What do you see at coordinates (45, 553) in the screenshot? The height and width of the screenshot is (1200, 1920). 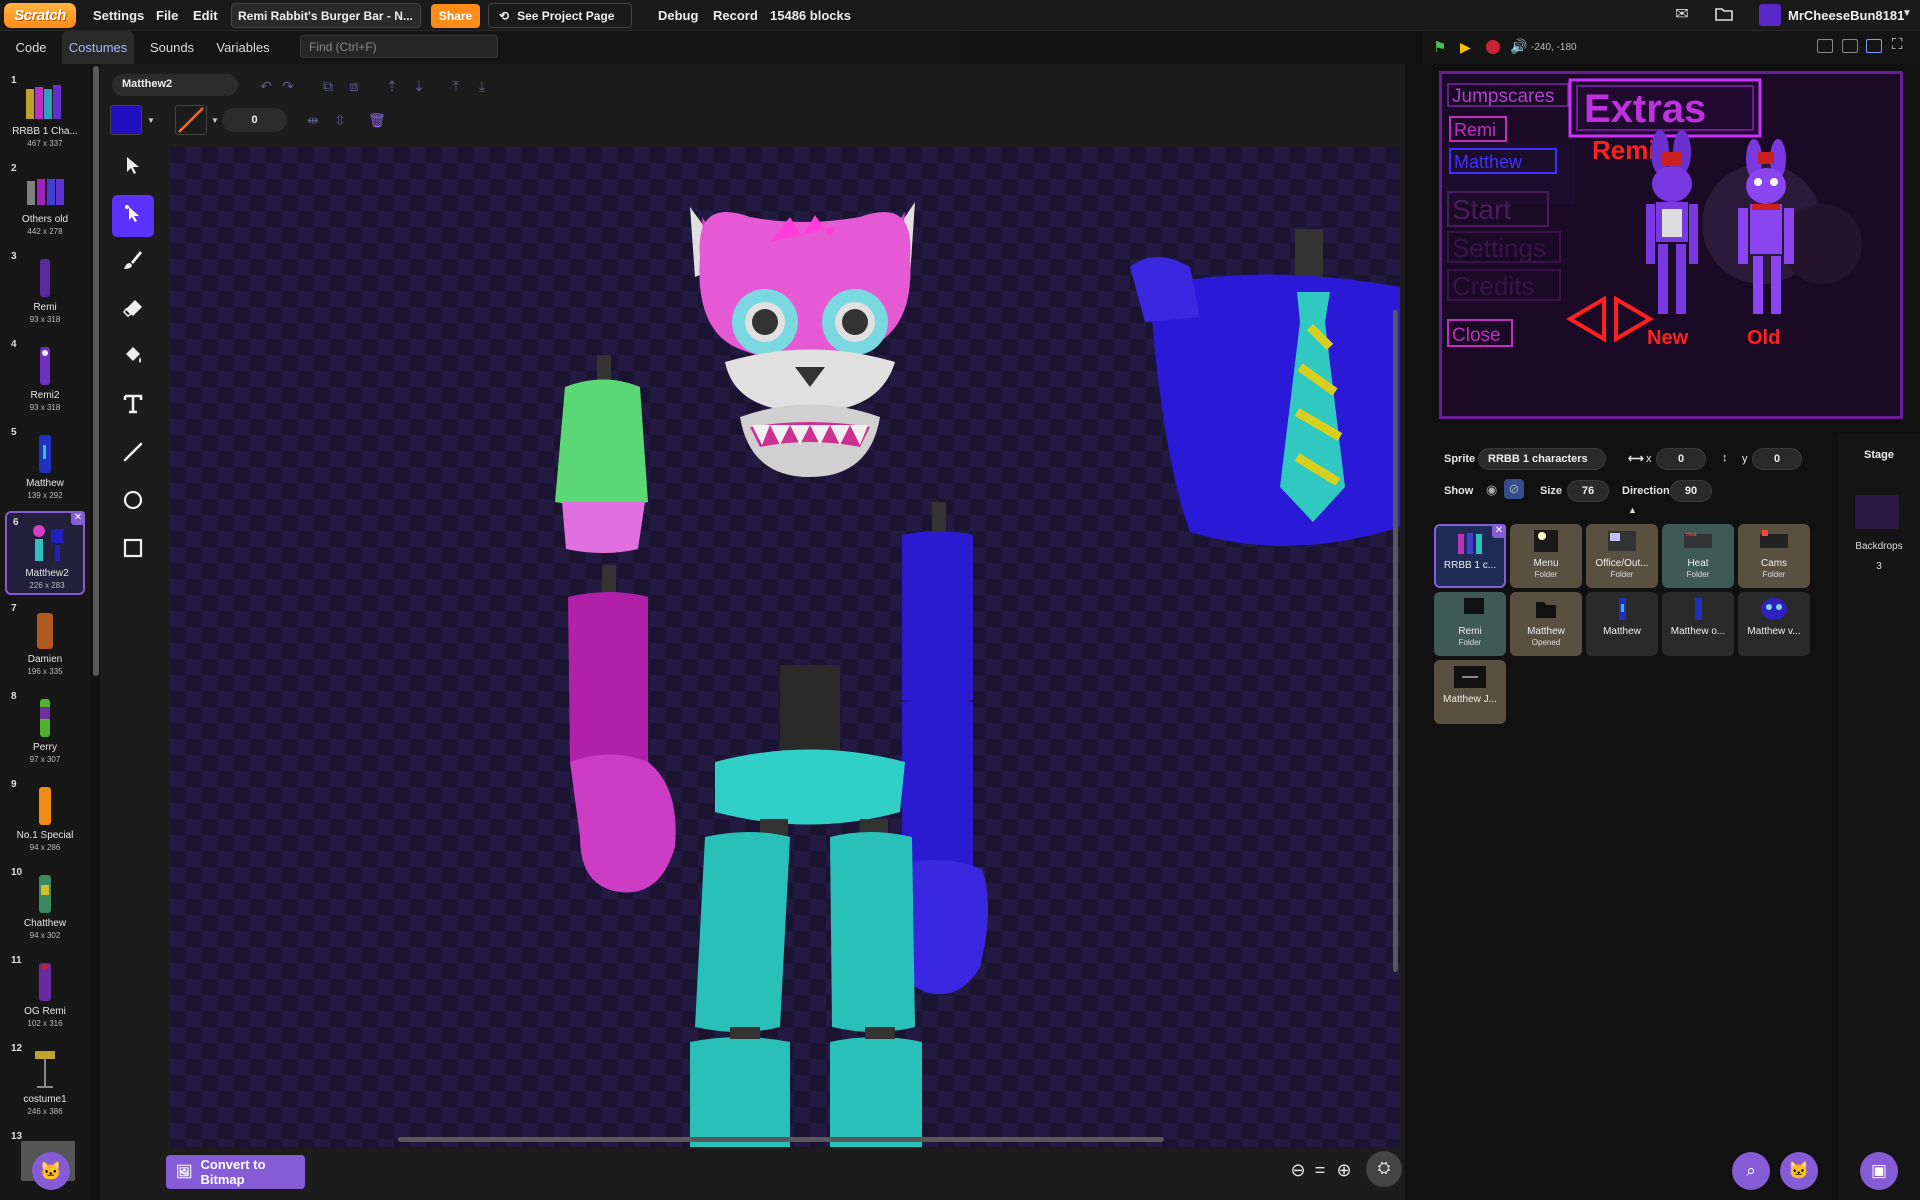 I see `costume-item-selected: 6 Matthew2 226 x 283 ✕` at bounding box center [45, 553].